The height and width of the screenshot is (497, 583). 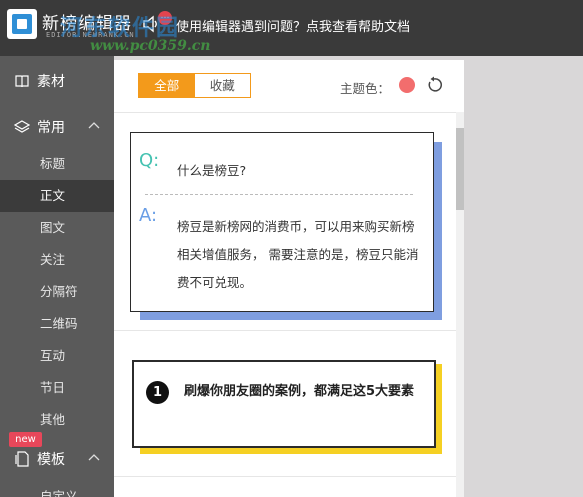 I want to click on book-icon, so click(x=22, y=81).